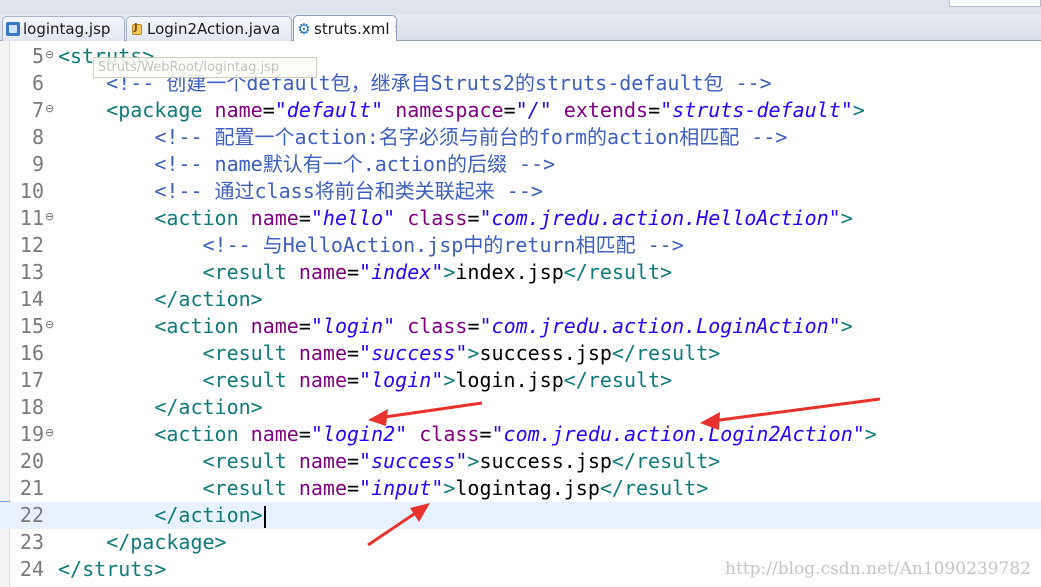 This screenshot has height=587, width=1041. What do you see at coordinates (209, 28) in the screenshot?
I see `tab-login2action-java: Login2Action.java` at bounding box center [209, 28].